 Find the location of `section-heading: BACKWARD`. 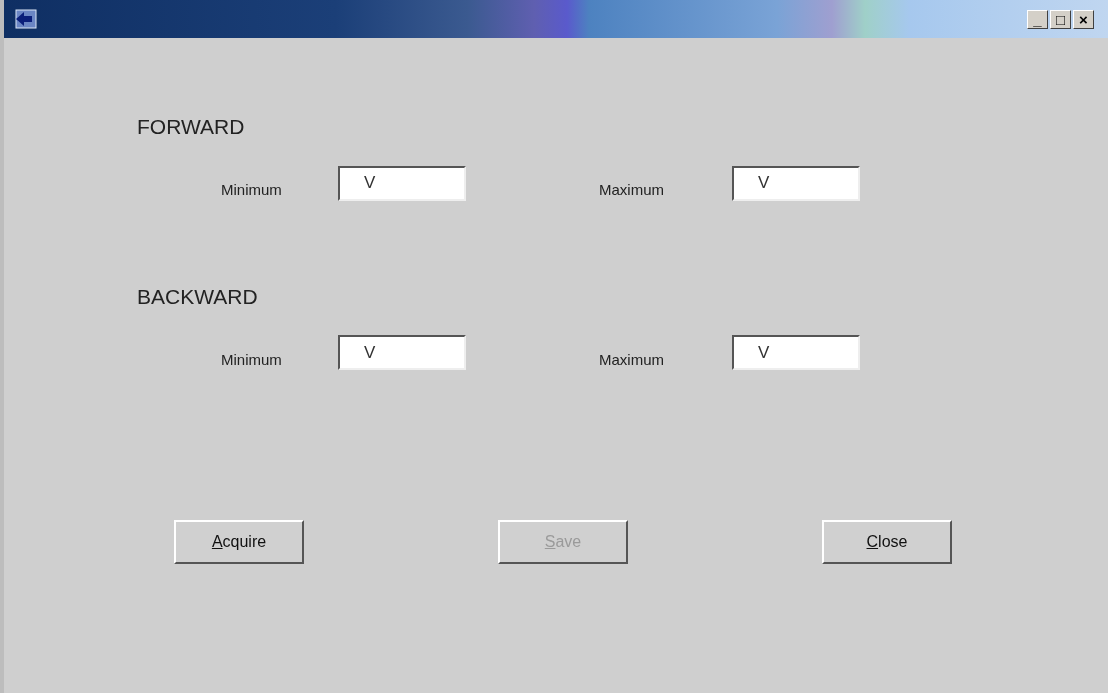

section-heading: BACKWARD is located at coordinates (198, 296).